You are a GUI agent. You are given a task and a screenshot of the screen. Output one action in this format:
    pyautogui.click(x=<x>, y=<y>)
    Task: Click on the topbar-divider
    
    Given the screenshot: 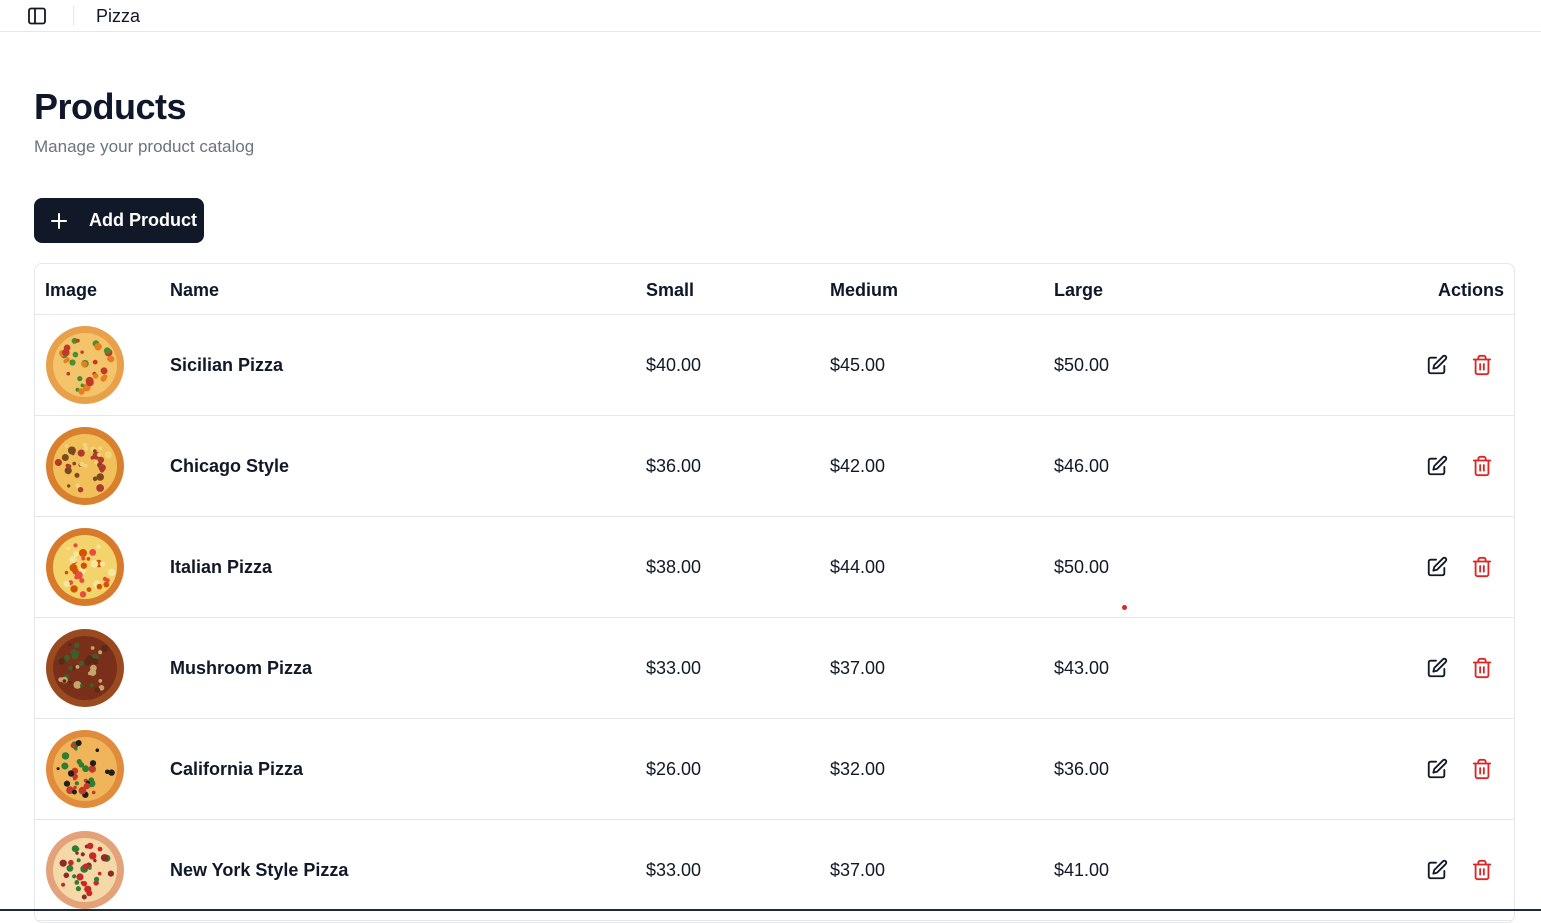 What is the action you would take?
    pyautogui.click(x=73, y=16)
    